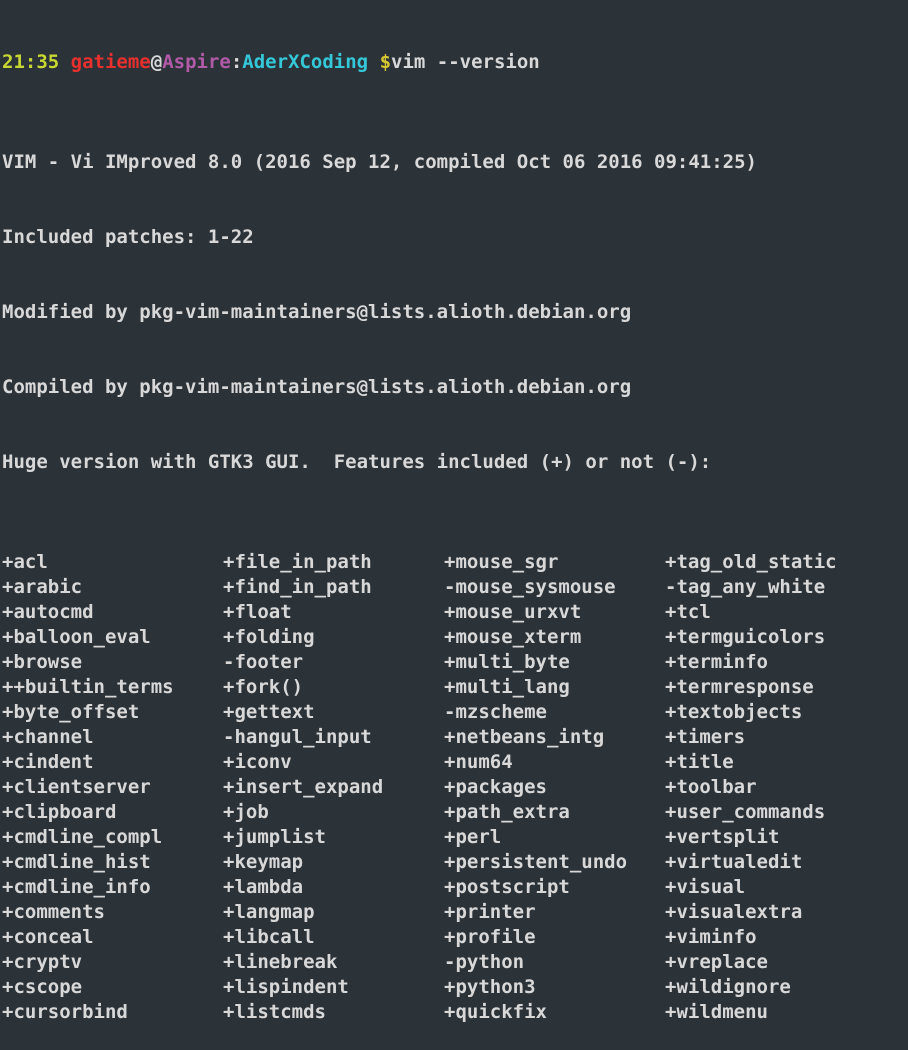 The width and height of the screenshot is (908, 1050). What do you see at coordinates (297, 587) in the screenshot?
I see `feature-item: +find_in_path` at bounding box center [297, 587].